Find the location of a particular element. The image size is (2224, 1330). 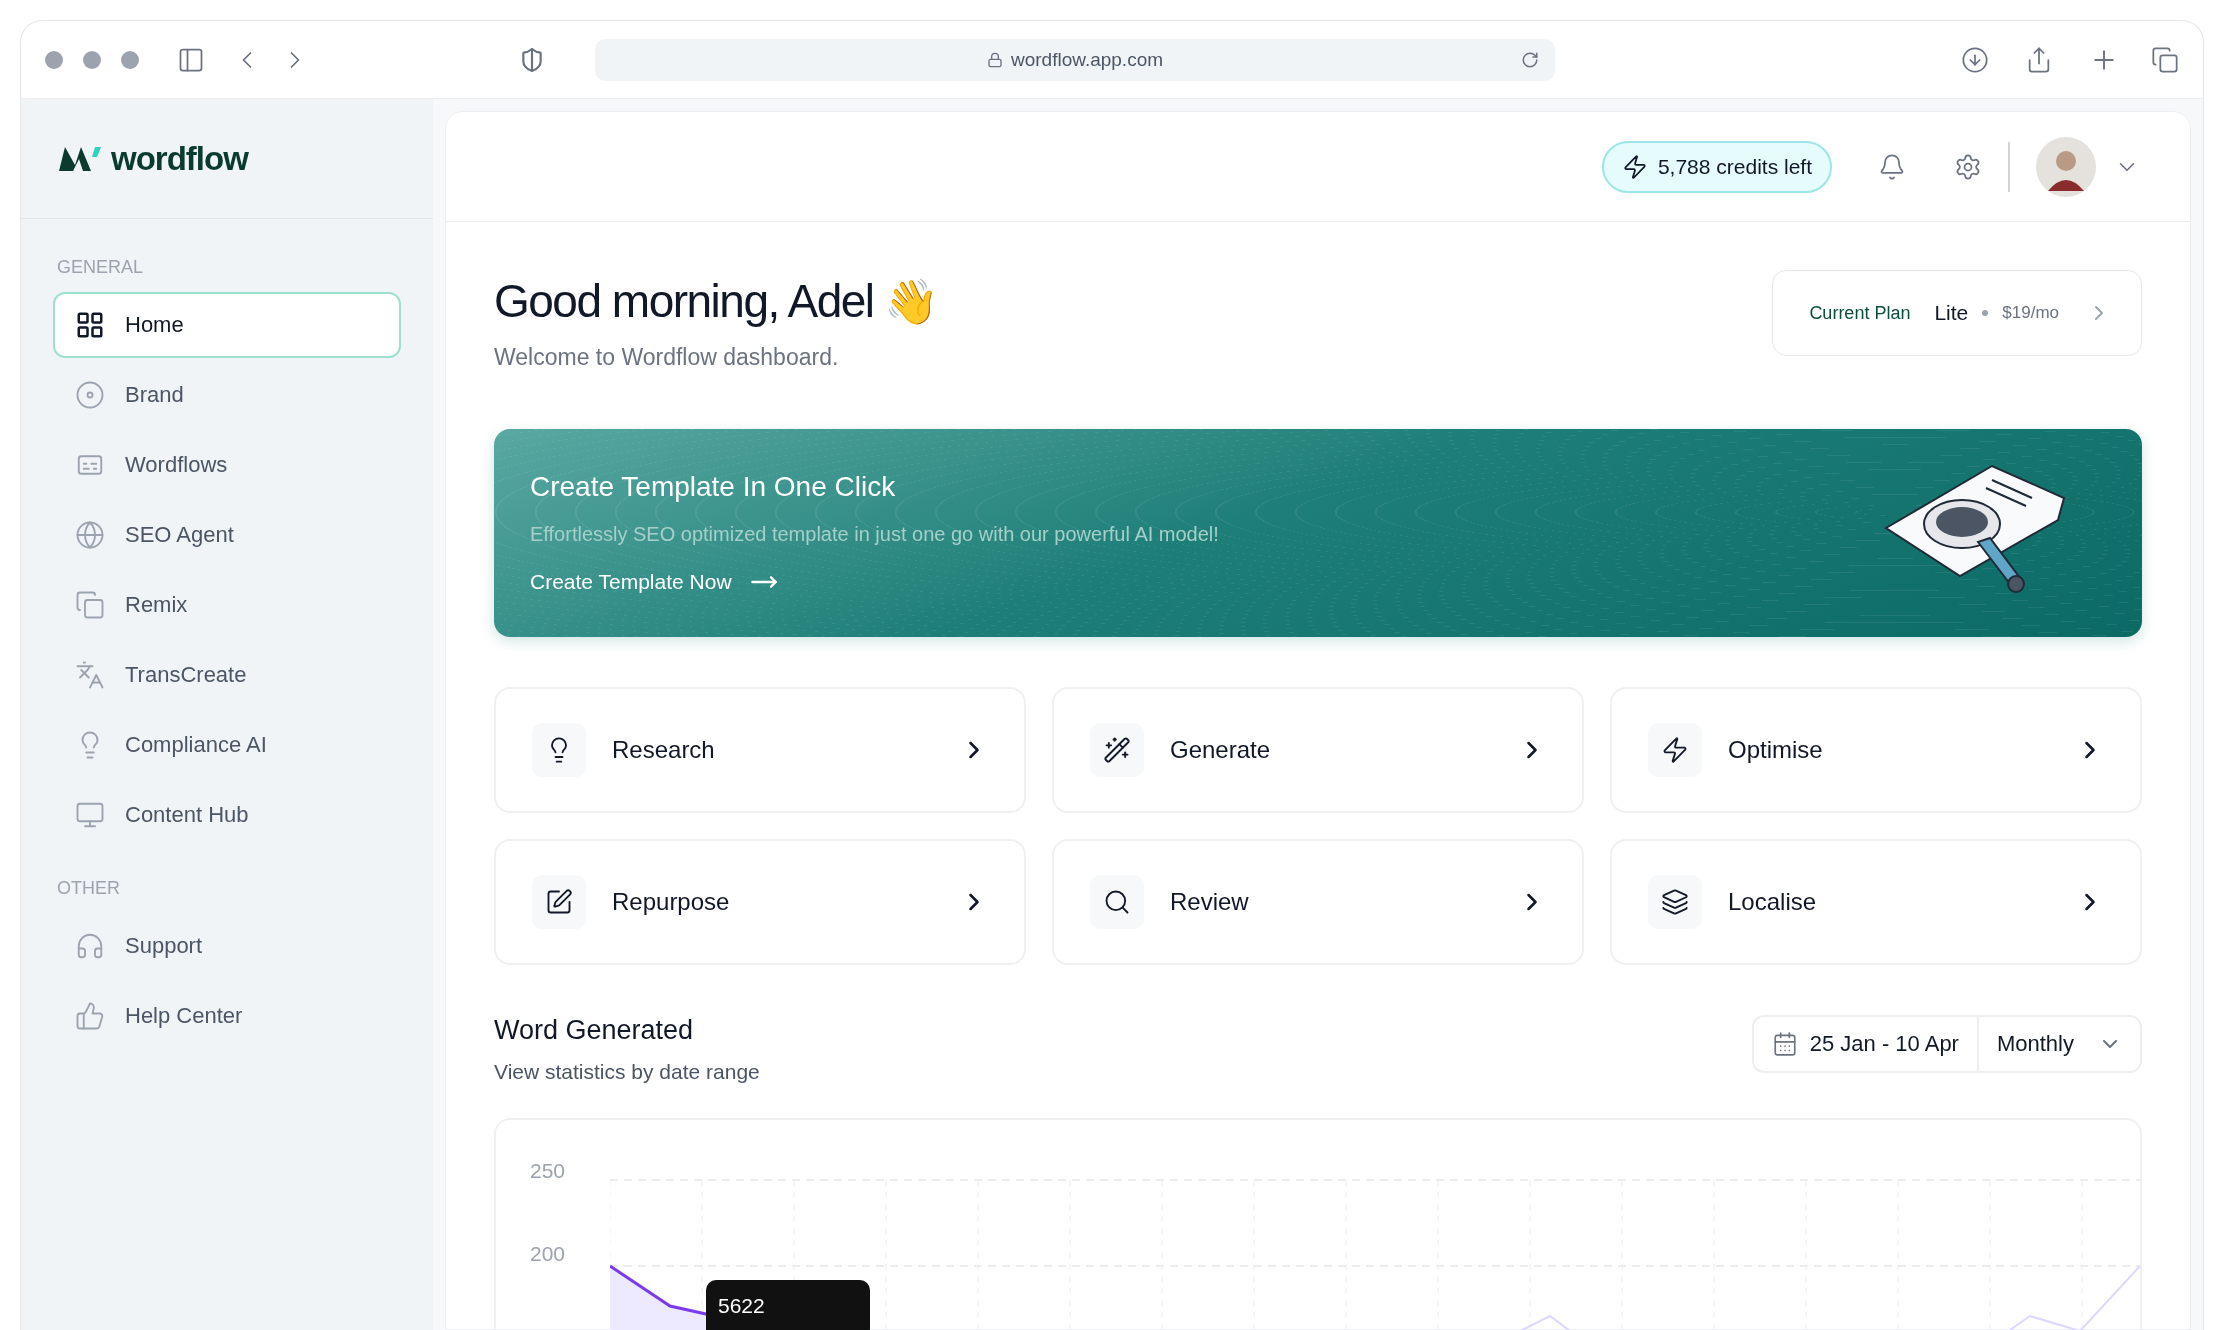

avatar-icon is located at coordinates (2066, 166).